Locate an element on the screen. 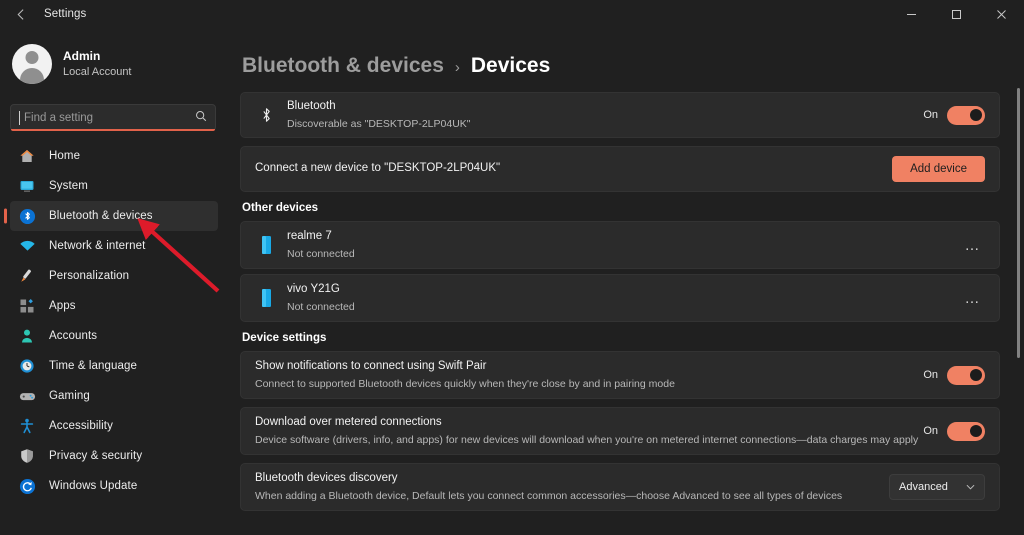  paintbrush-icon is located at coordinates (27, 276).